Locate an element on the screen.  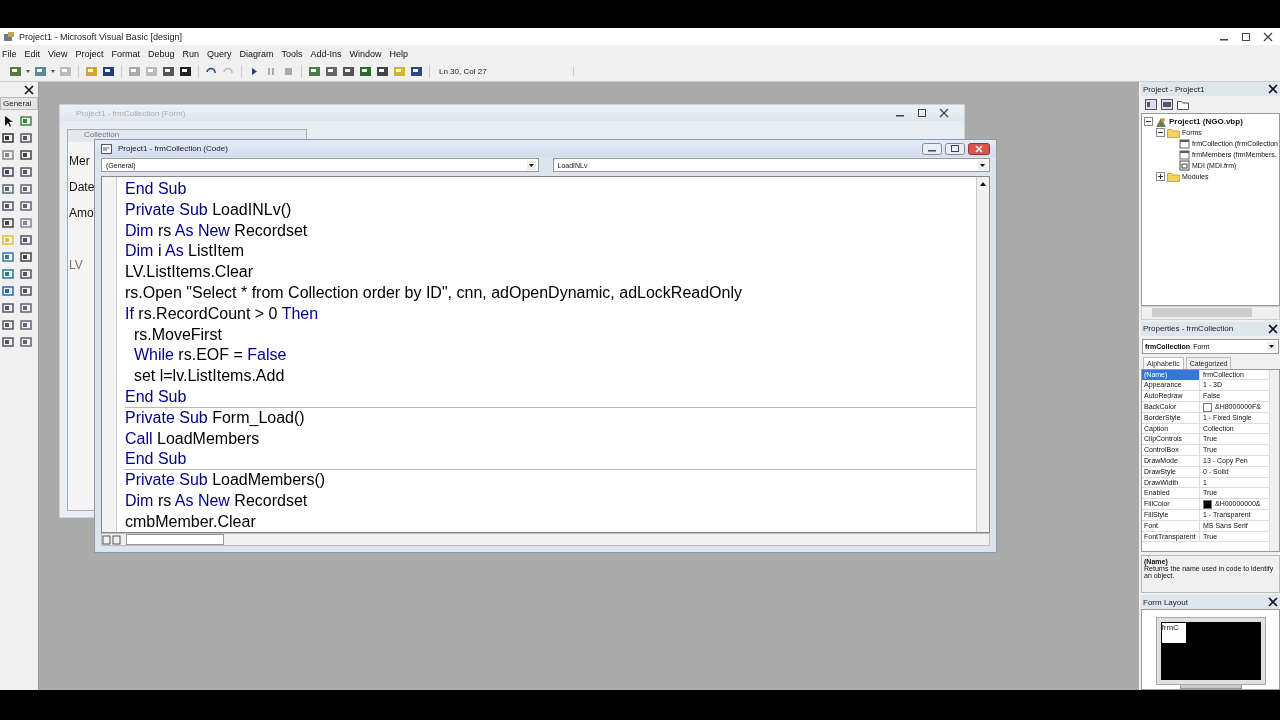
code-line: Private Sub LoadINLv() is located at coordinates (209, 209).